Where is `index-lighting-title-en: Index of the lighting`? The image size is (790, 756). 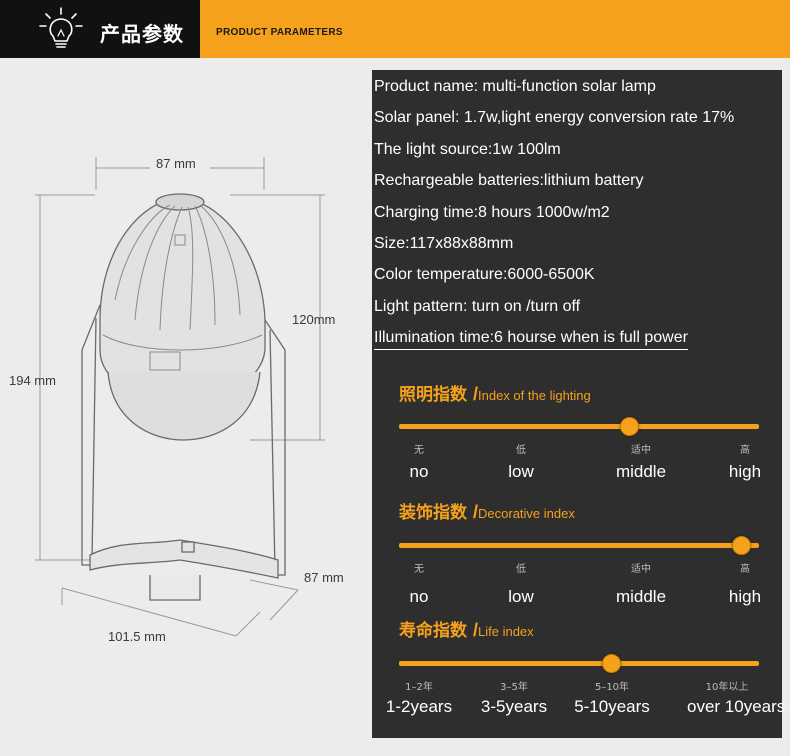 index-lighting-title-en: Index of the lighting is located at coordinates (534, 395).